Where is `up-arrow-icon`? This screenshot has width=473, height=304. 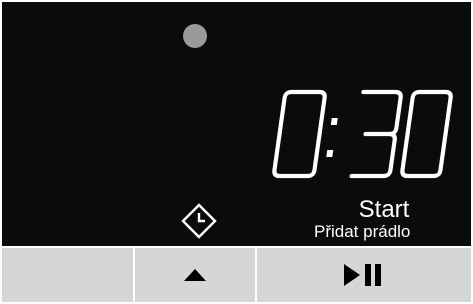 up-arrow-icon is located at coordinates (195, 275).